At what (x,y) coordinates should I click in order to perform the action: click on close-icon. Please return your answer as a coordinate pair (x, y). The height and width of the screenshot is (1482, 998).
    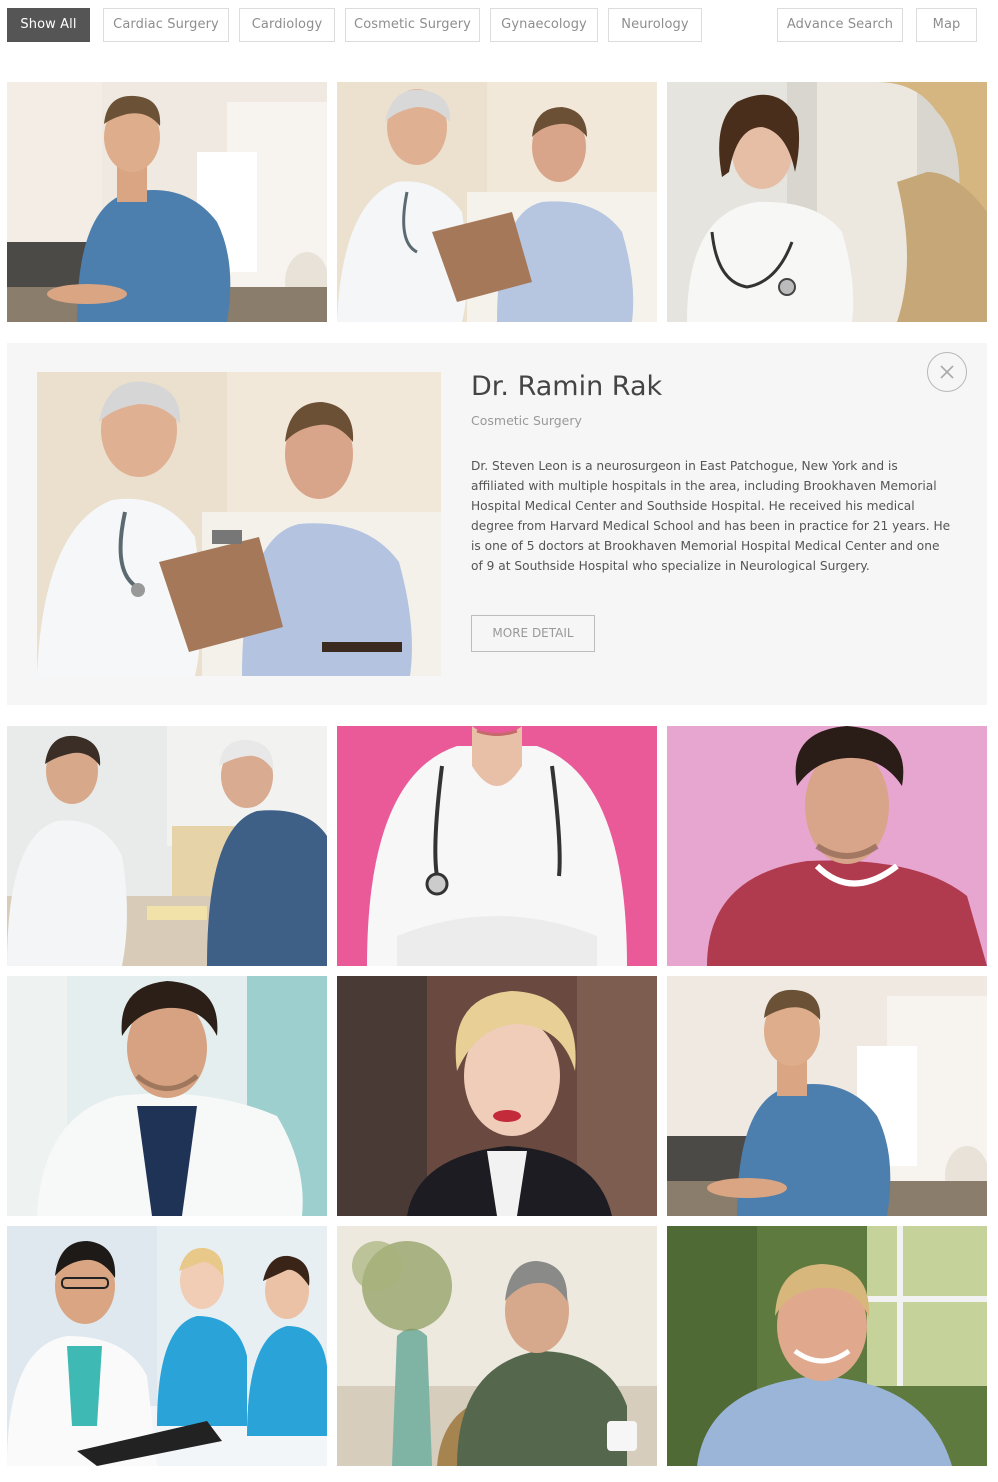
    Looking at the image, I should click on (947, 372).